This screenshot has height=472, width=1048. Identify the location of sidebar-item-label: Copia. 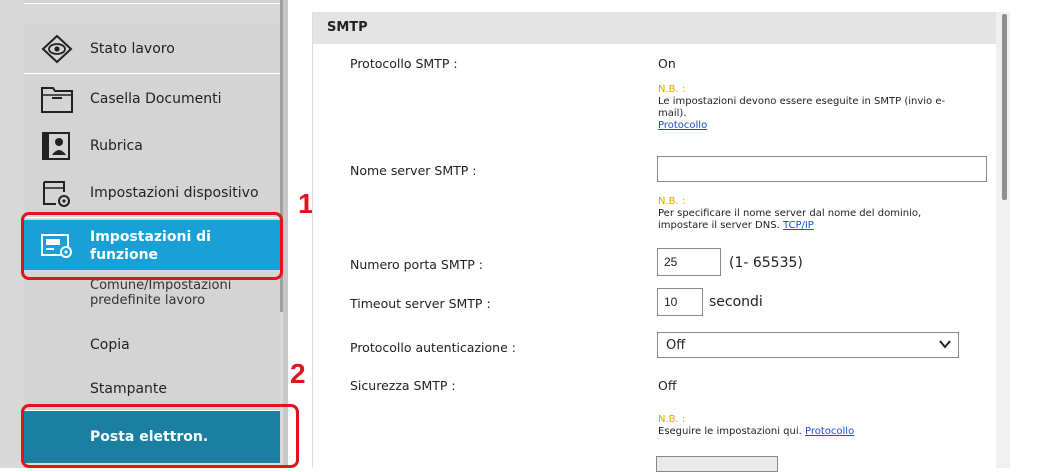
(110, 345).